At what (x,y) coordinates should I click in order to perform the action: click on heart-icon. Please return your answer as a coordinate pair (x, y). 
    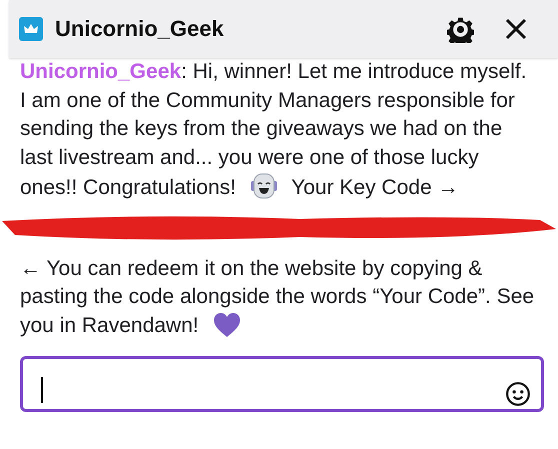
    Looking at the image, I should click on (227, 325).